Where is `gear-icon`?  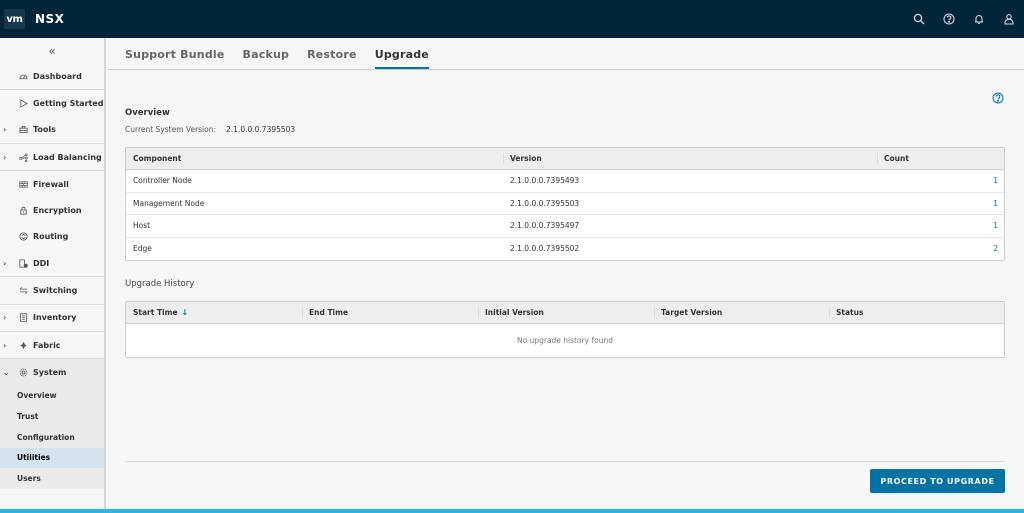 gear-icon is located at coordinates (23, 372).